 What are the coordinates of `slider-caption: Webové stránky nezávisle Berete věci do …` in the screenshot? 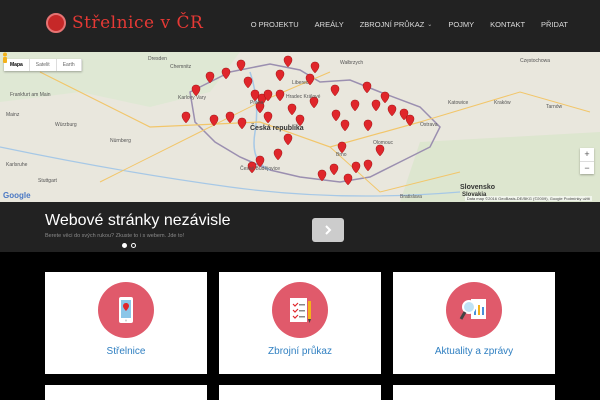 It's located at (300, 227).